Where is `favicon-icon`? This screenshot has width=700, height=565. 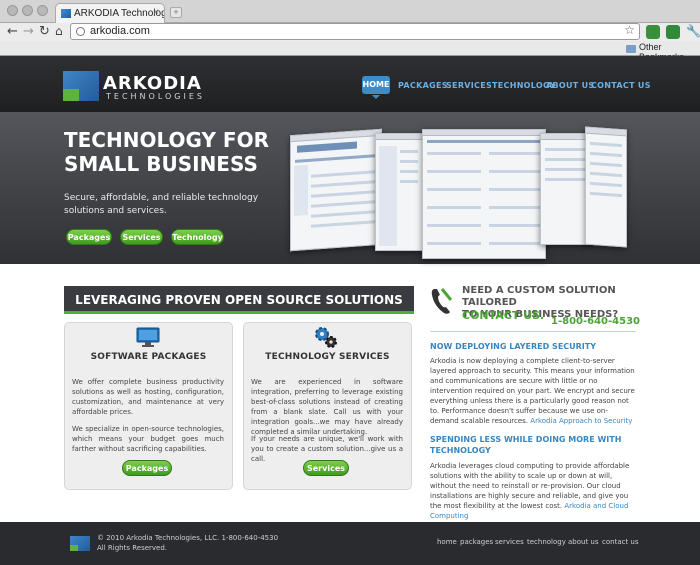 favicon-icon is located at coordinates (66, 13).